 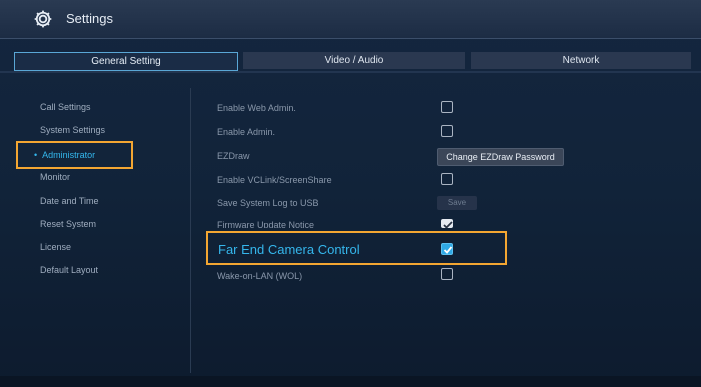 What do you see at coordinates (65, 107) in the screenshot?
I see `sidebar-item-call-settings: Call Settings` at bounding box center [65, 107].